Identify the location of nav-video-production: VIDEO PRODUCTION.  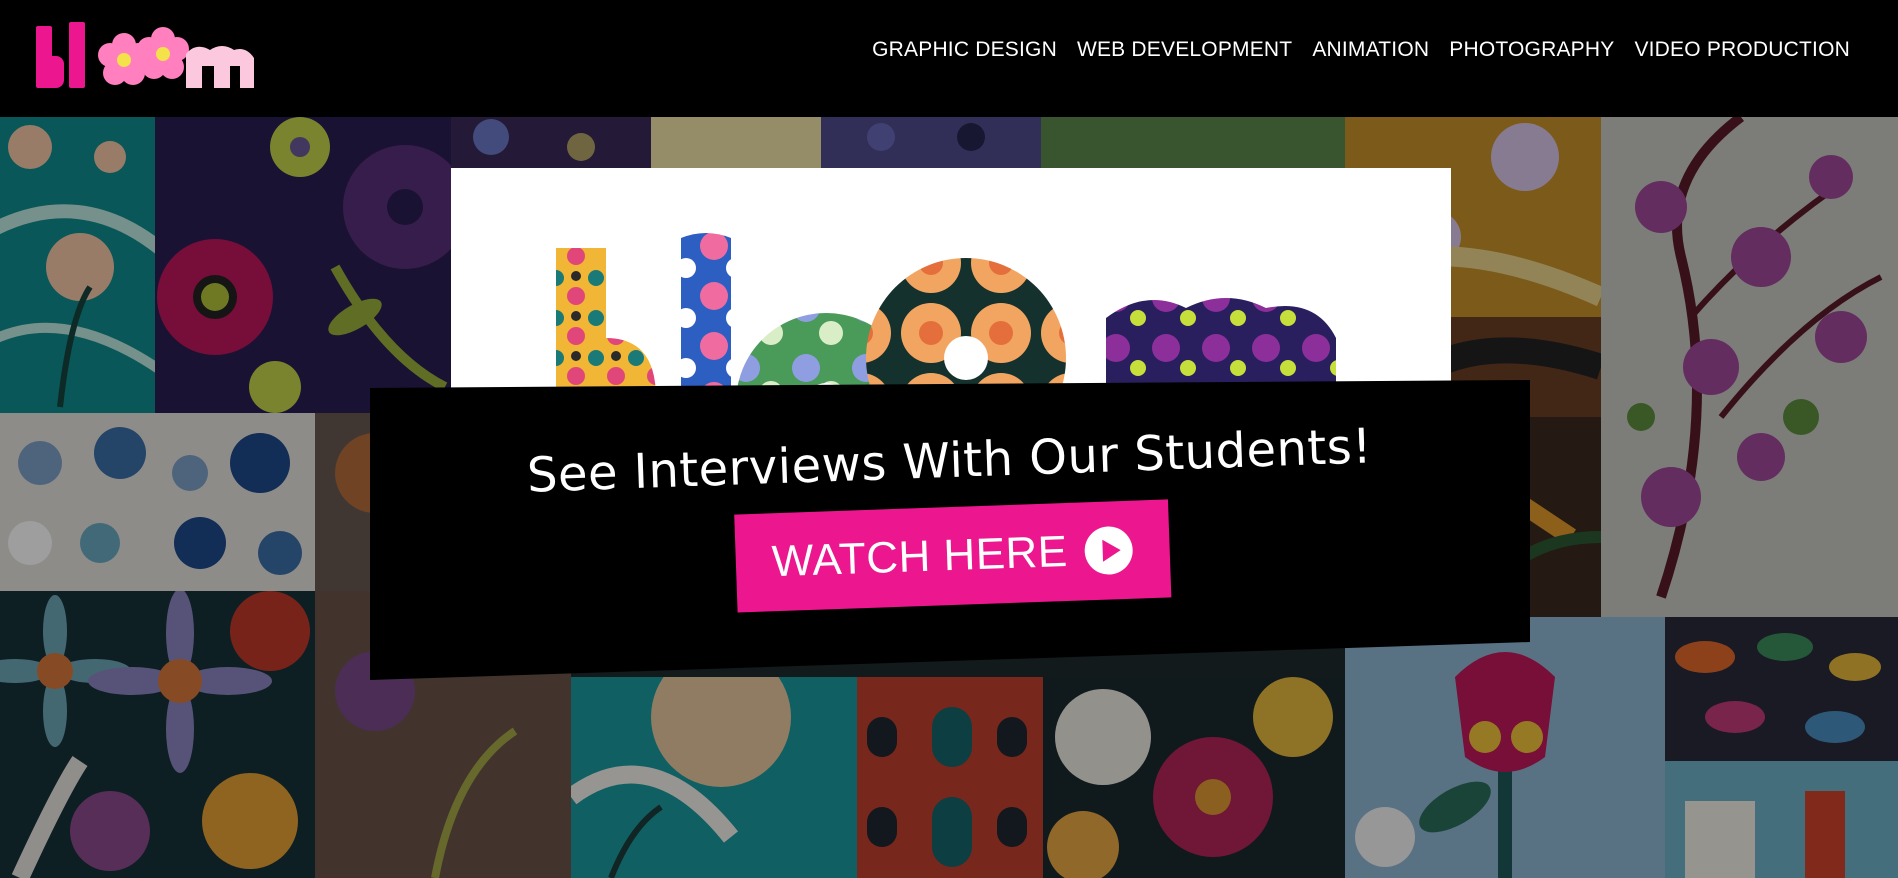
(1742, 50).